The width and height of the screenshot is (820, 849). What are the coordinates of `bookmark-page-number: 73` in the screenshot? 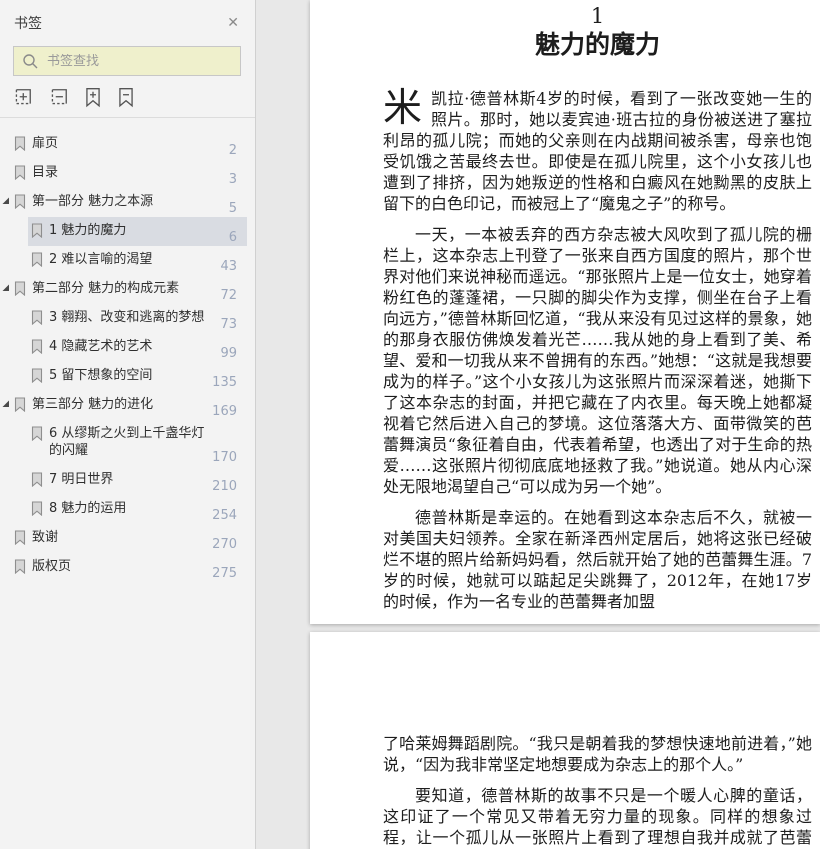 It's located at (228, 324).